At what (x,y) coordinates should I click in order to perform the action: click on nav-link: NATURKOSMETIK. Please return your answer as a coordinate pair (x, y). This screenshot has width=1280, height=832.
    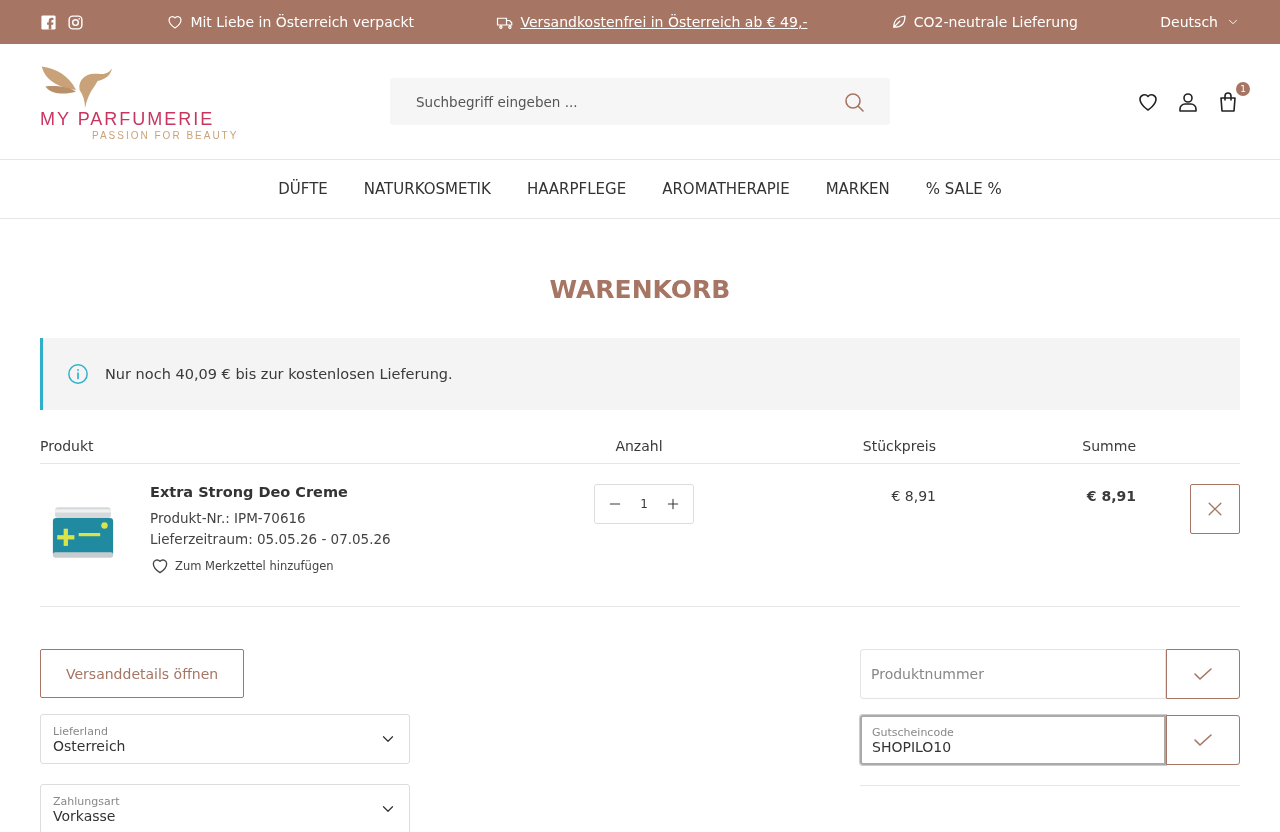
    Looking at the image, I should click on (427, 189).